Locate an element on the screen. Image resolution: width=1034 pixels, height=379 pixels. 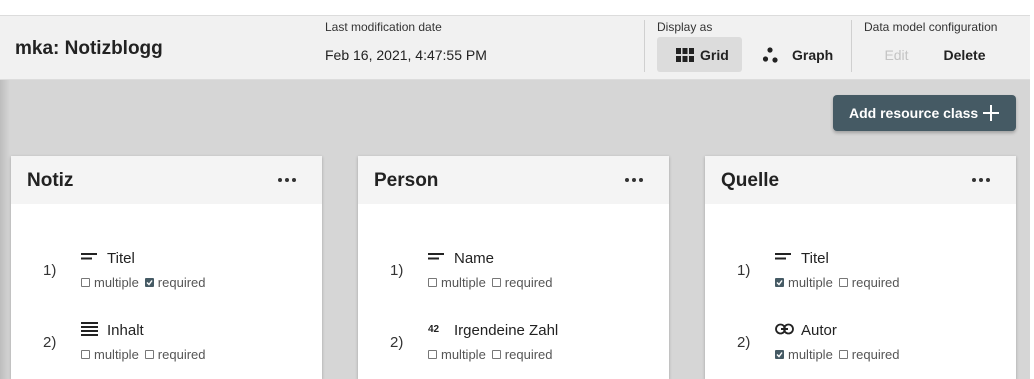
add-resource-class-label: Add resource class is located at coordinates (914, 113).